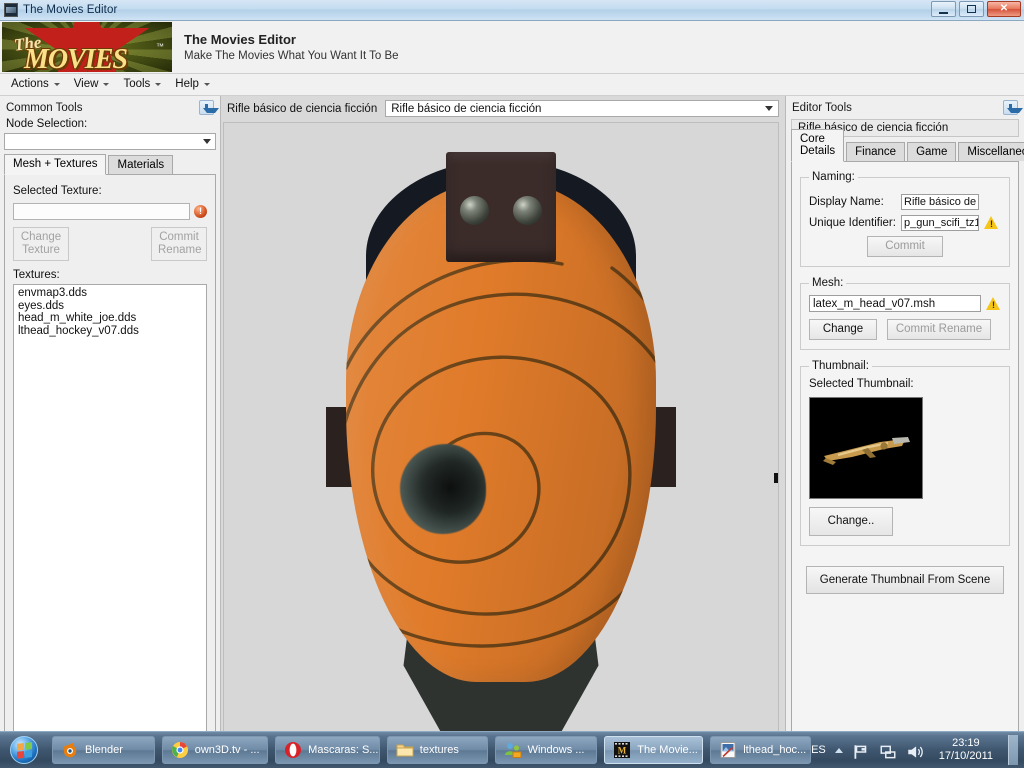 This screenshot has height=768, width=1024. I want to click on display-name-input: Rifle básico de cie, so click(940, 202).